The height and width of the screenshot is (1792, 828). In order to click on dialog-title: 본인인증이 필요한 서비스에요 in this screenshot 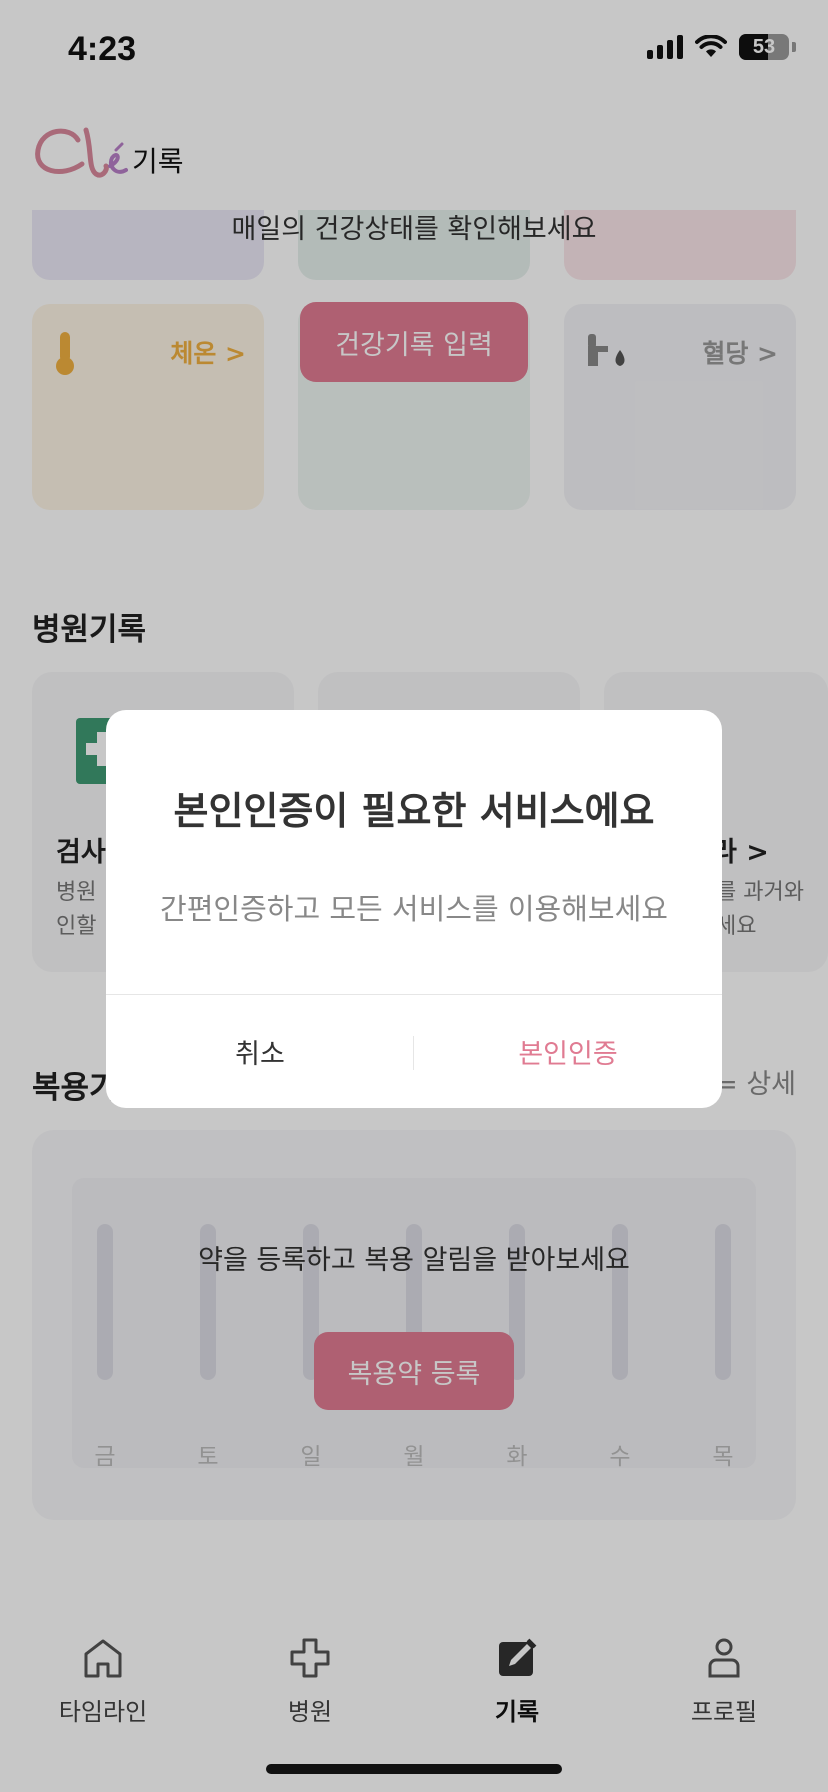, I will do `click(414, 811)`.